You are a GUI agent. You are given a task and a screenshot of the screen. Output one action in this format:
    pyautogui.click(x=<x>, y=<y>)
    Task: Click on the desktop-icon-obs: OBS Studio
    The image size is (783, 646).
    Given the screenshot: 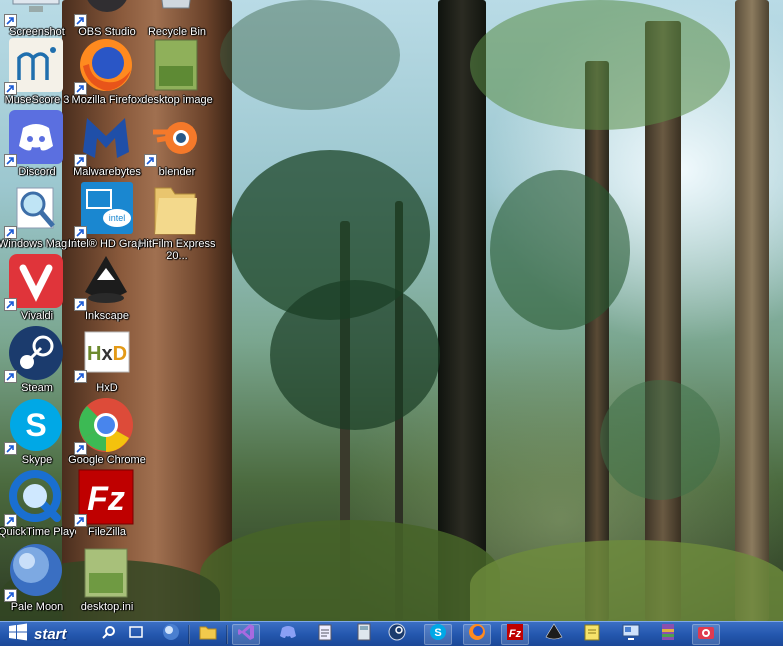 What is the action you would take?
    pyautogui.click(x=107, y=19)
    